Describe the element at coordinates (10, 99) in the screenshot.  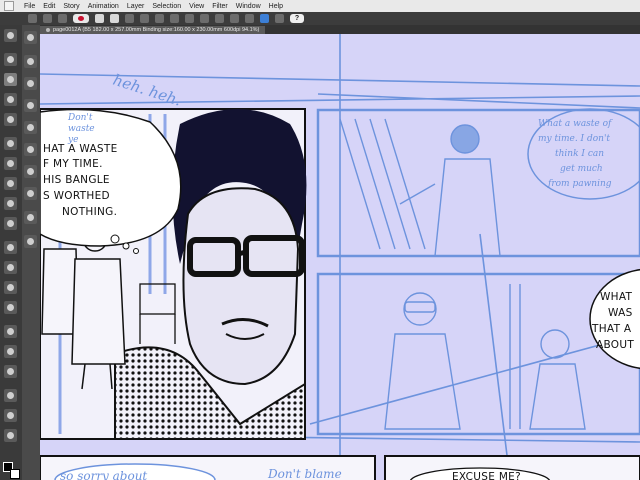
I see `selection-tool-icon` at that location.